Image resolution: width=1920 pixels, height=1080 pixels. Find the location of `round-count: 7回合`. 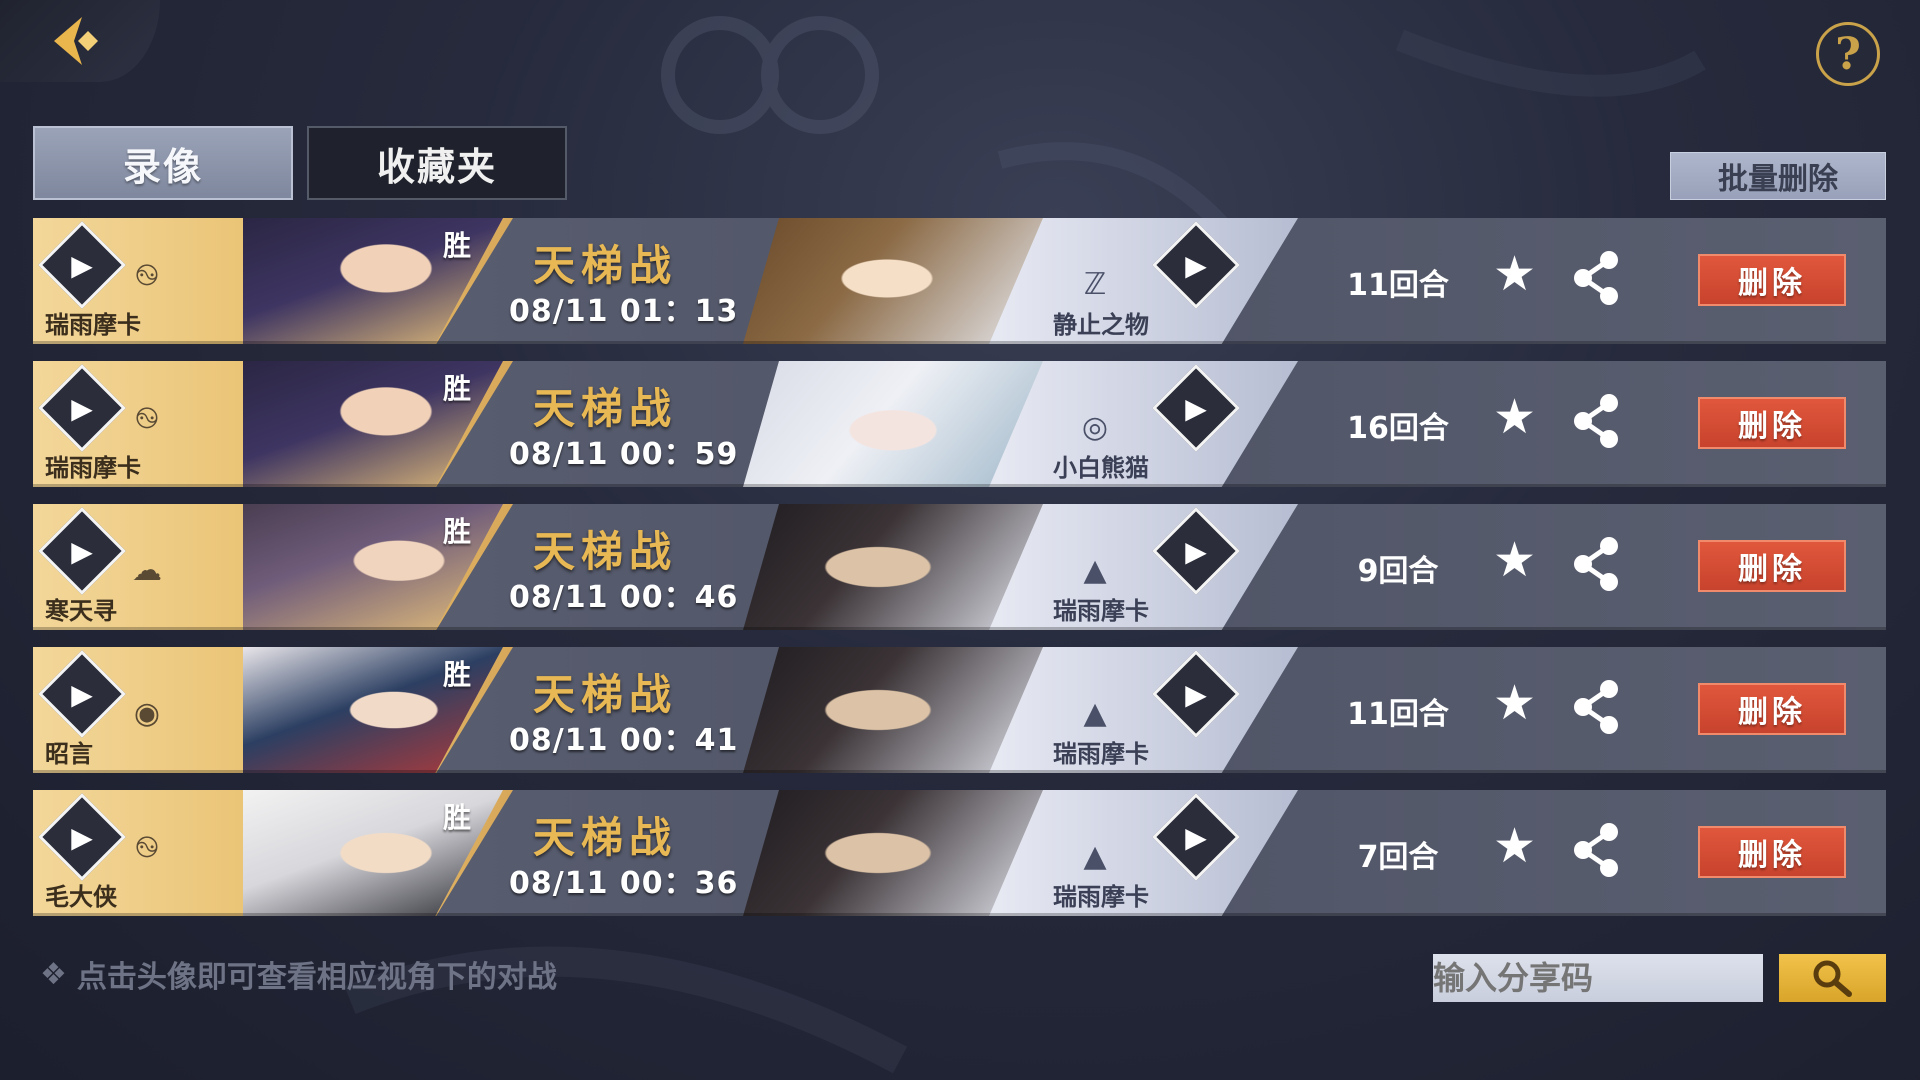

round-count: 7回合 is located at coordinates (1398, 857).